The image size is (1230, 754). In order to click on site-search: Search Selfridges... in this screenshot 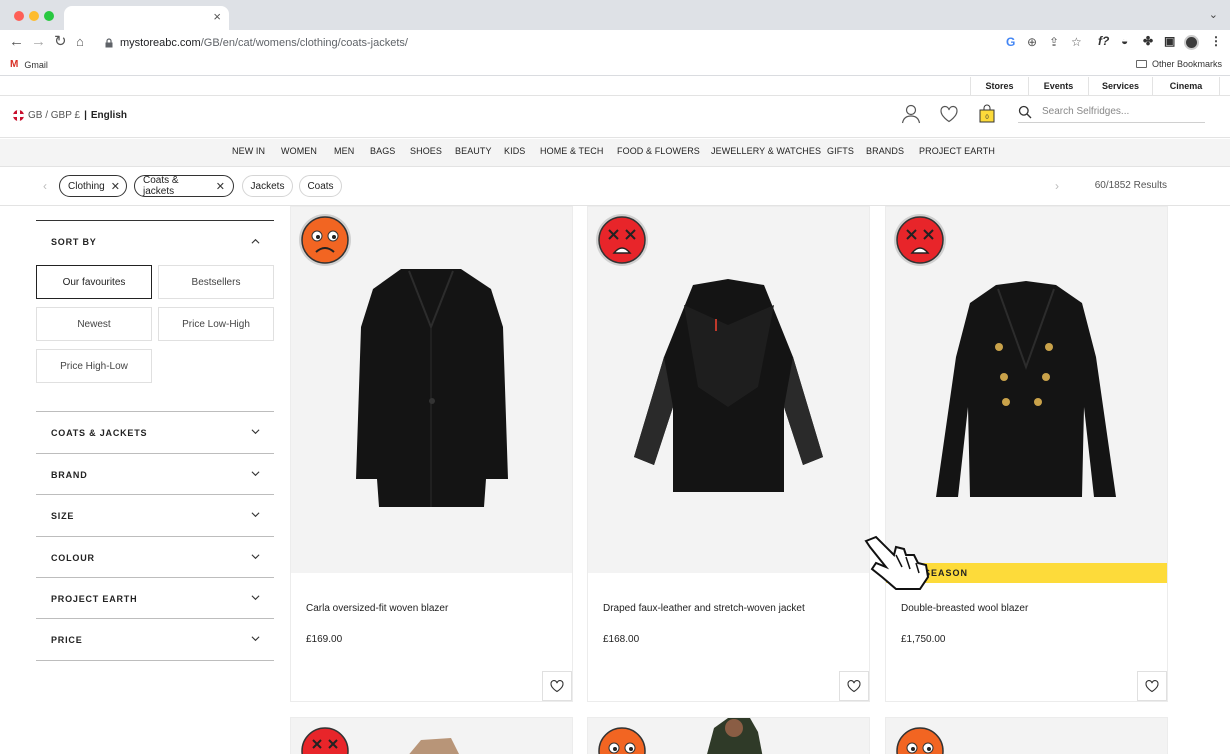, I will do `click(1111, 112)`.